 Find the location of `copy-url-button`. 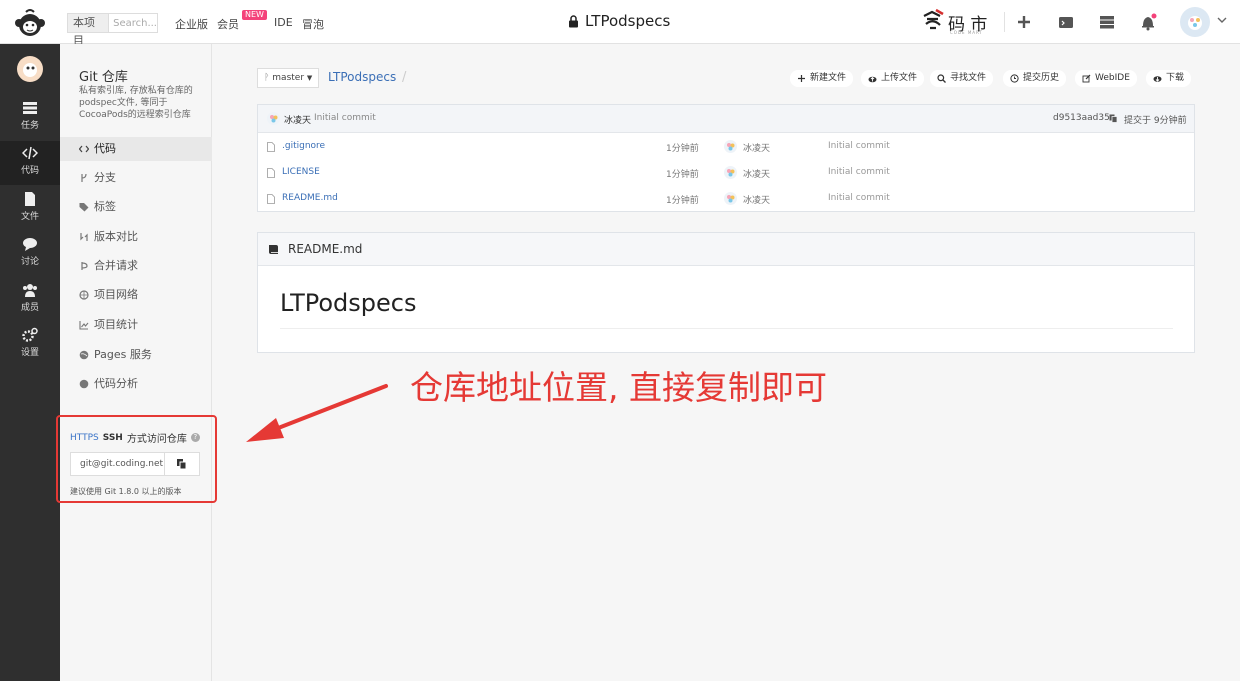

copy-url-button is located at coordinates (182, 464).